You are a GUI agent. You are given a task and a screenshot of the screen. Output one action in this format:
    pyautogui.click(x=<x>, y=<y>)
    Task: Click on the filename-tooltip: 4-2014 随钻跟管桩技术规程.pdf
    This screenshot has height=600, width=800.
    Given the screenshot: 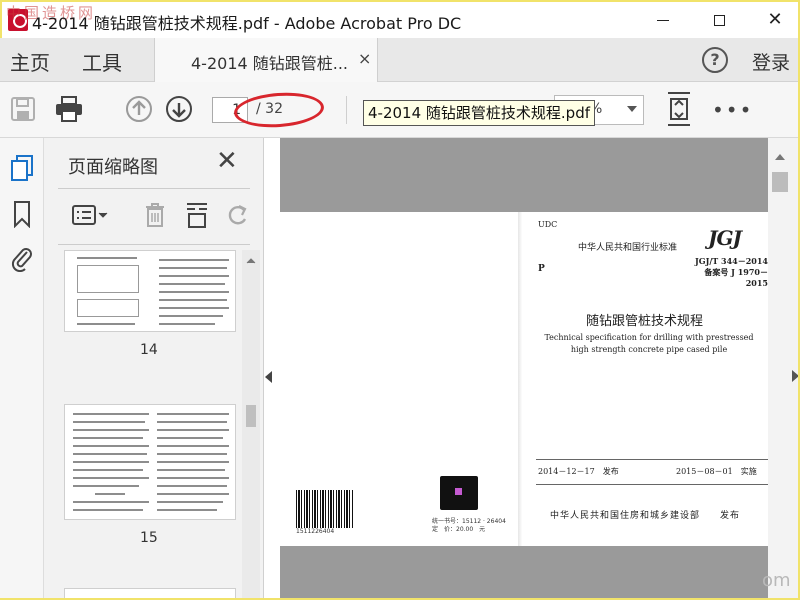 What is the action you would take?
    pyautogui.click(x=479, y=113)
    